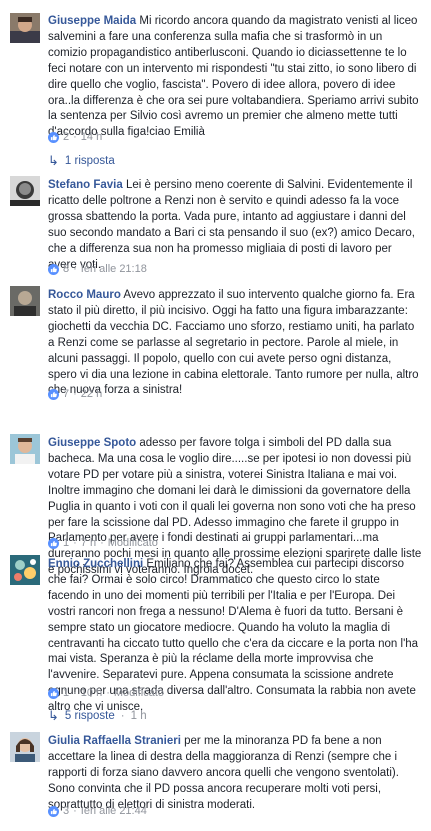  I want to click on comment-time: 14 h, so click(91, 137).